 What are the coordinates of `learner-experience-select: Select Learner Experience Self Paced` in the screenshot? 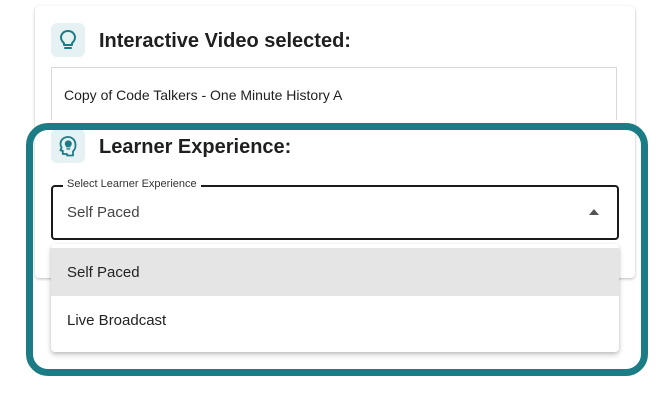 It's located at (335, 209).